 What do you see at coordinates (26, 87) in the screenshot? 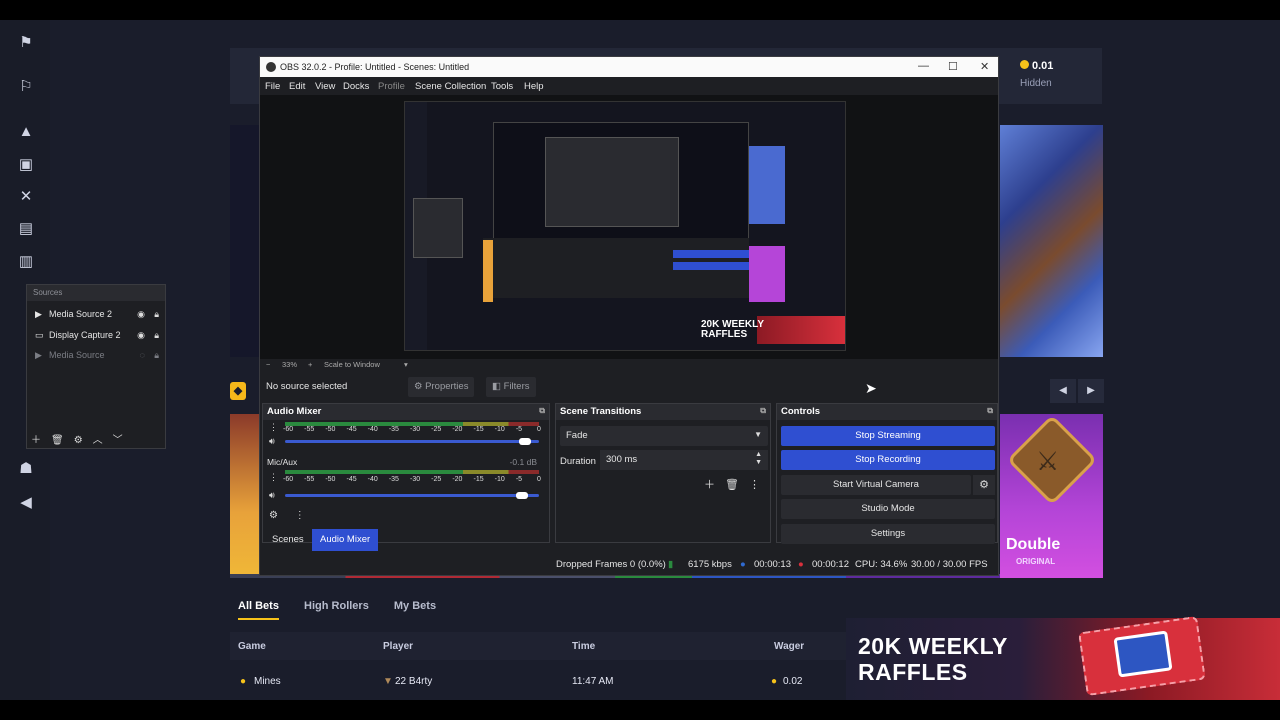
I see `flag-outline-icon: ⚐` at bounding box center [26, 87].